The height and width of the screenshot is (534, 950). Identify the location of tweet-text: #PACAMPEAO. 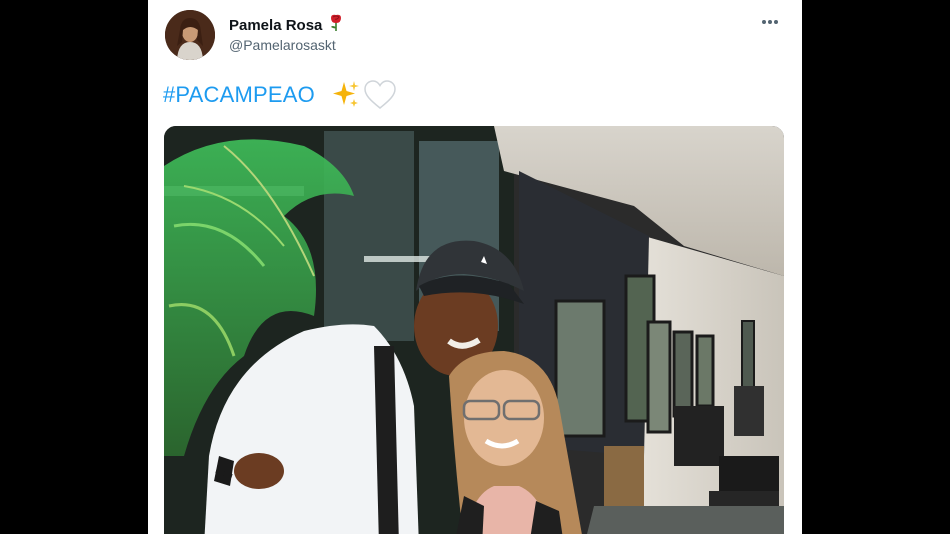
(279, 95).